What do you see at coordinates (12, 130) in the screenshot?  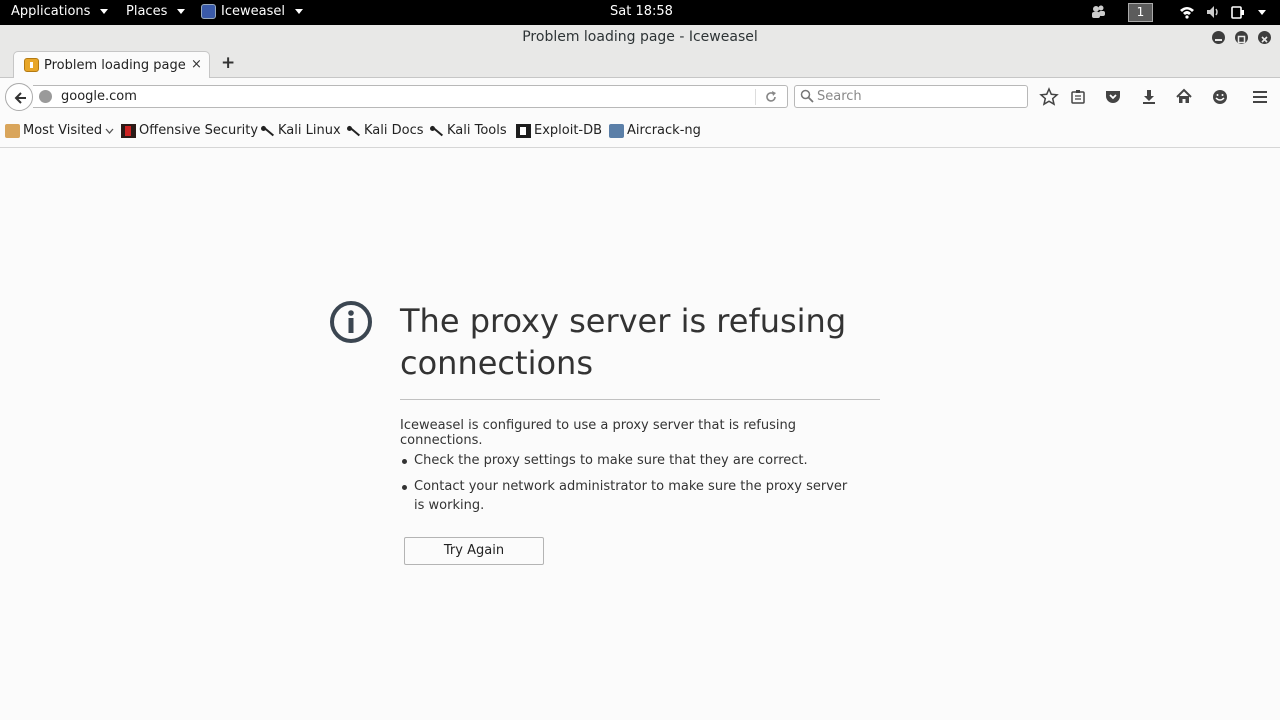 I see `folder-icon` at bounding box center [12, 130].